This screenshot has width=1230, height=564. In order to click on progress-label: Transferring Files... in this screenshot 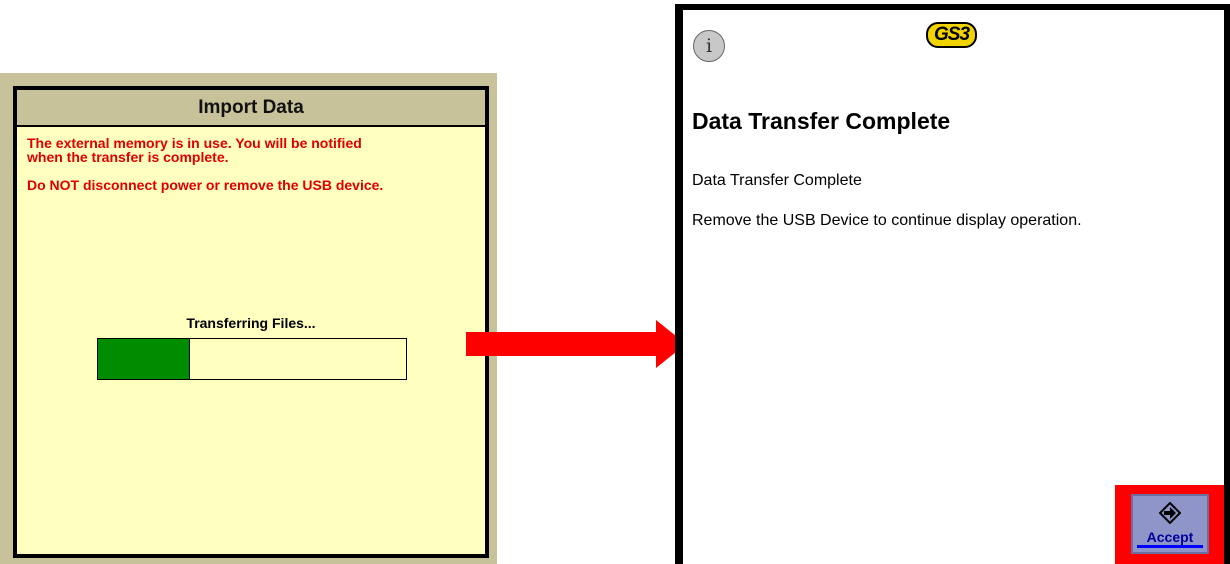, I will do `click(251, 323)`.